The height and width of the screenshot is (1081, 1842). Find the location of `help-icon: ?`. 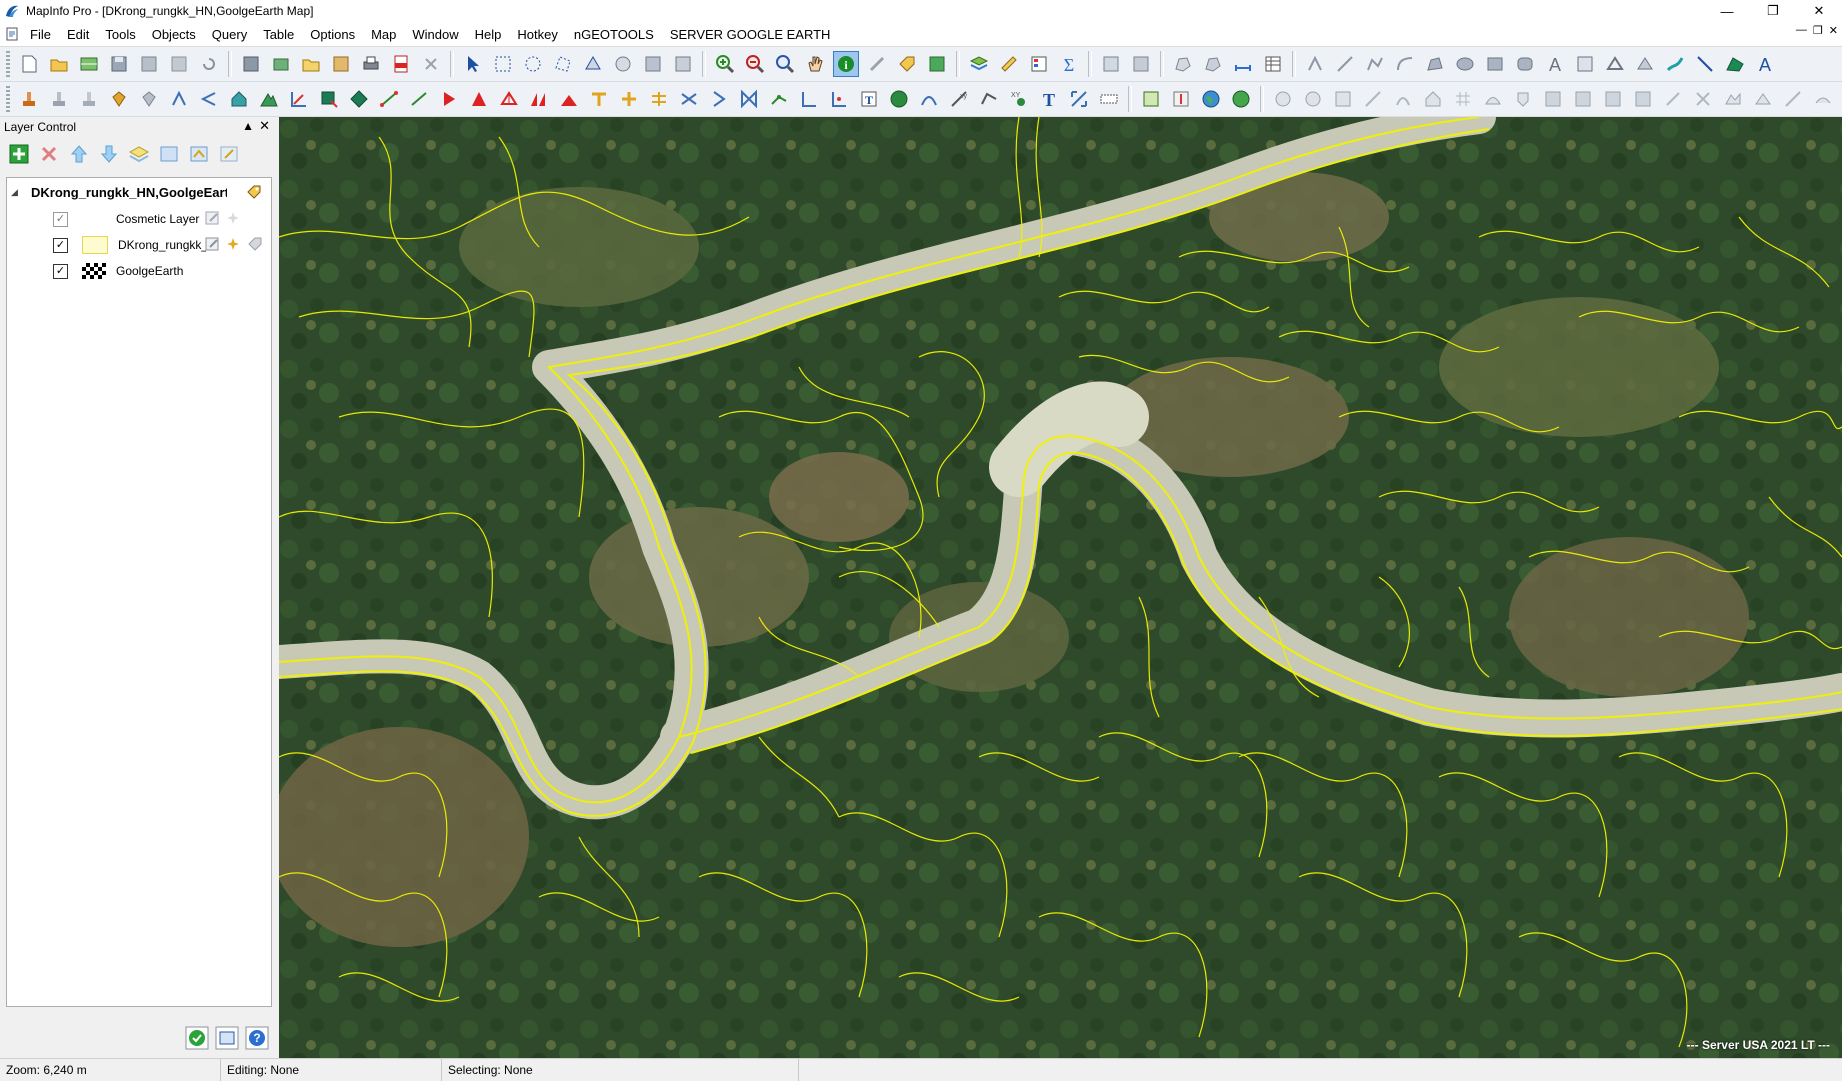

help-icon: ? is located at coordinates (257, 1038).